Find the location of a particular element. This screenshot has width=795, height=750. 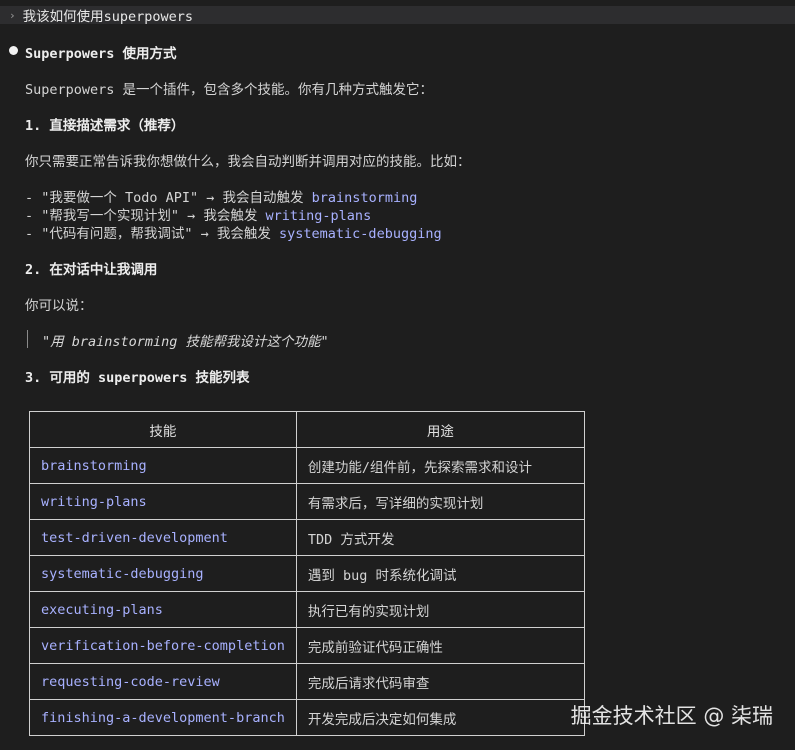

skill-purpose-cell: 遇到 bug 时系统化调试 is located at coordinates (440, 573).